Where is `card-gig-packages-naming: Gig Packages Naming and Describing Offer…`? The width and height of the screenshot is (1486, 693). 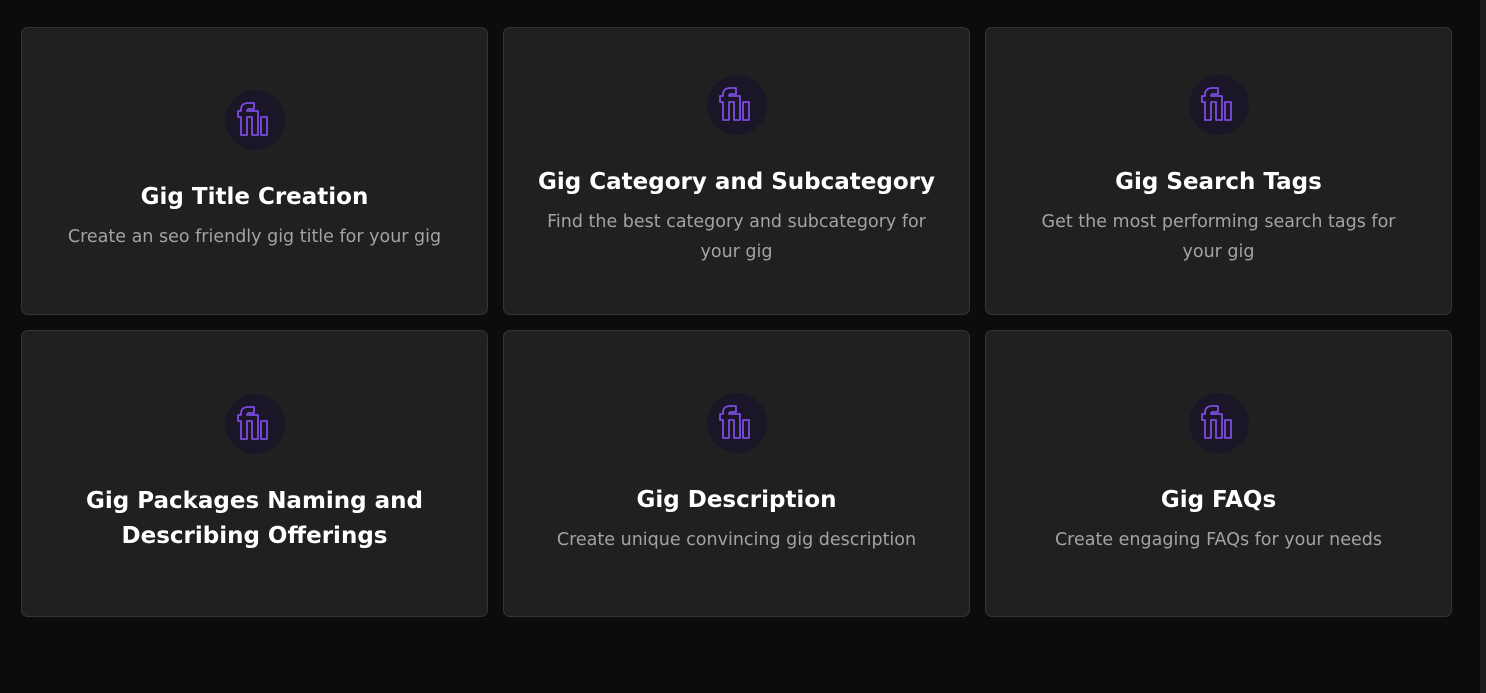
card-gig-packages-naming: Gig Packages Naming and Describing Offer… is located at coordinates (254, 473).